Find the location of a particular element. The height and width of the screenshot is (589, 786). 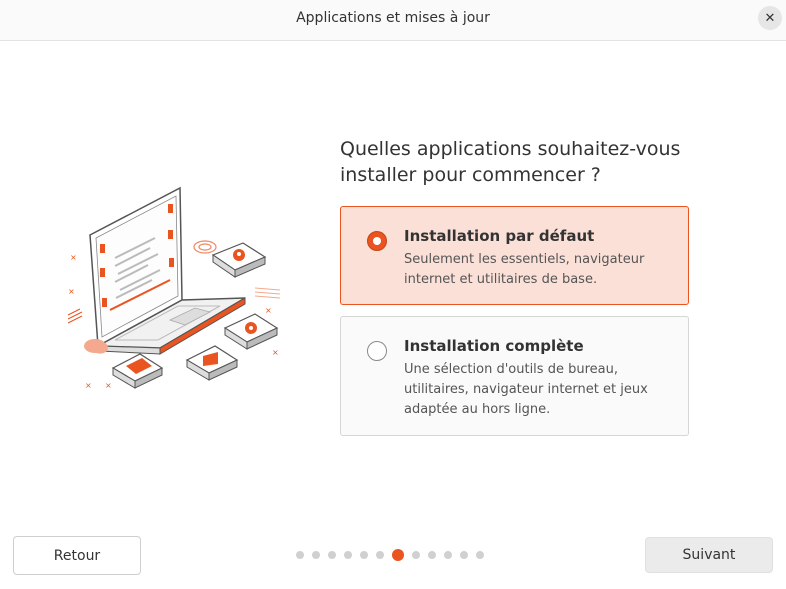

option-title: Installation par défaut is located at coordinates (499, 236).